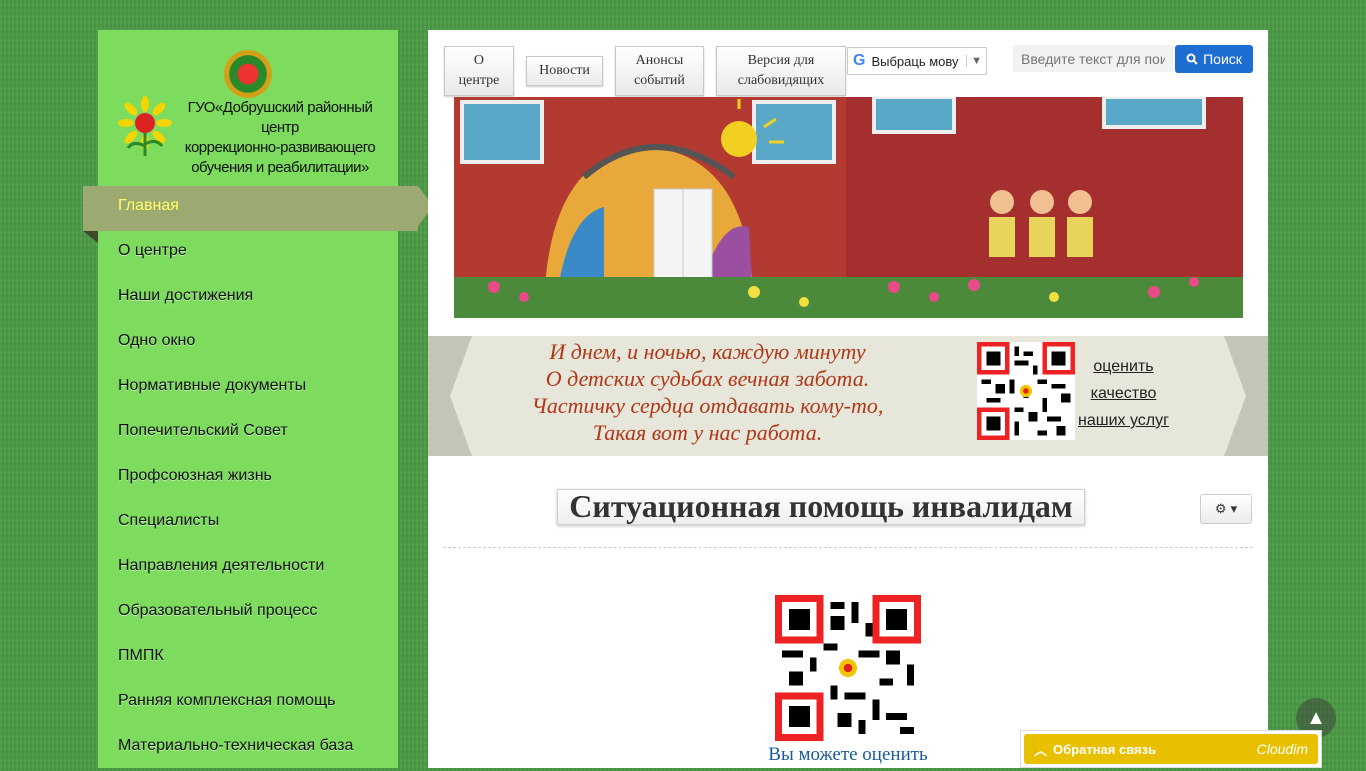 Image resolution: width=1366 pixels, height=771 pixels. What do you see at coordinates (248, 433) in the screenshot?
I see `sidebar-item-board: Попечительский Совет` at bounding box center [248, 433].